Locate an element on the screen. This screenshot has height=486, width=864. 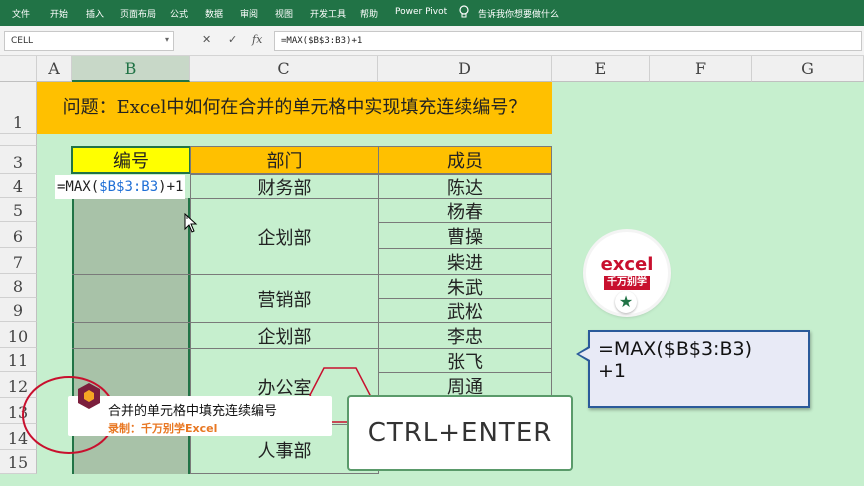
excel-logo-badge: excel 千万别学 ★ is located at coordinates (627, 273).